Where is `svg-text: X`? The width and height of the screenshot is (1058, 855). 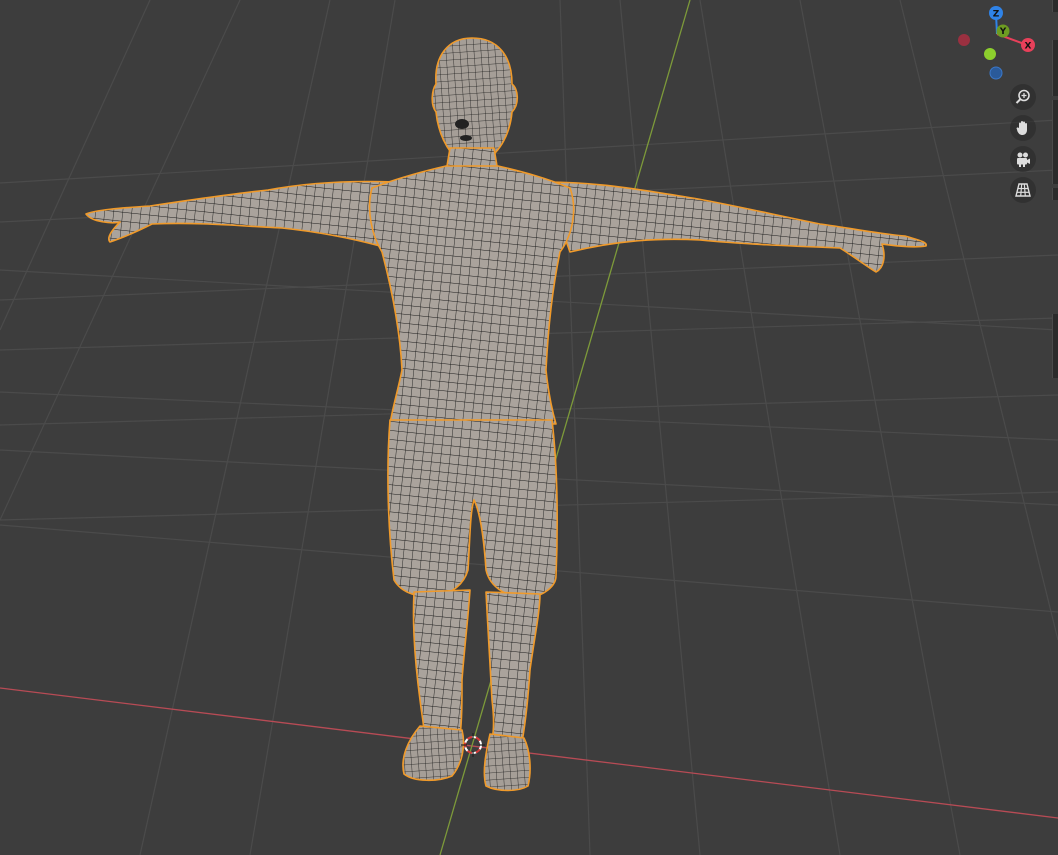 svg-text: X is located at coordinates (1028, 46).